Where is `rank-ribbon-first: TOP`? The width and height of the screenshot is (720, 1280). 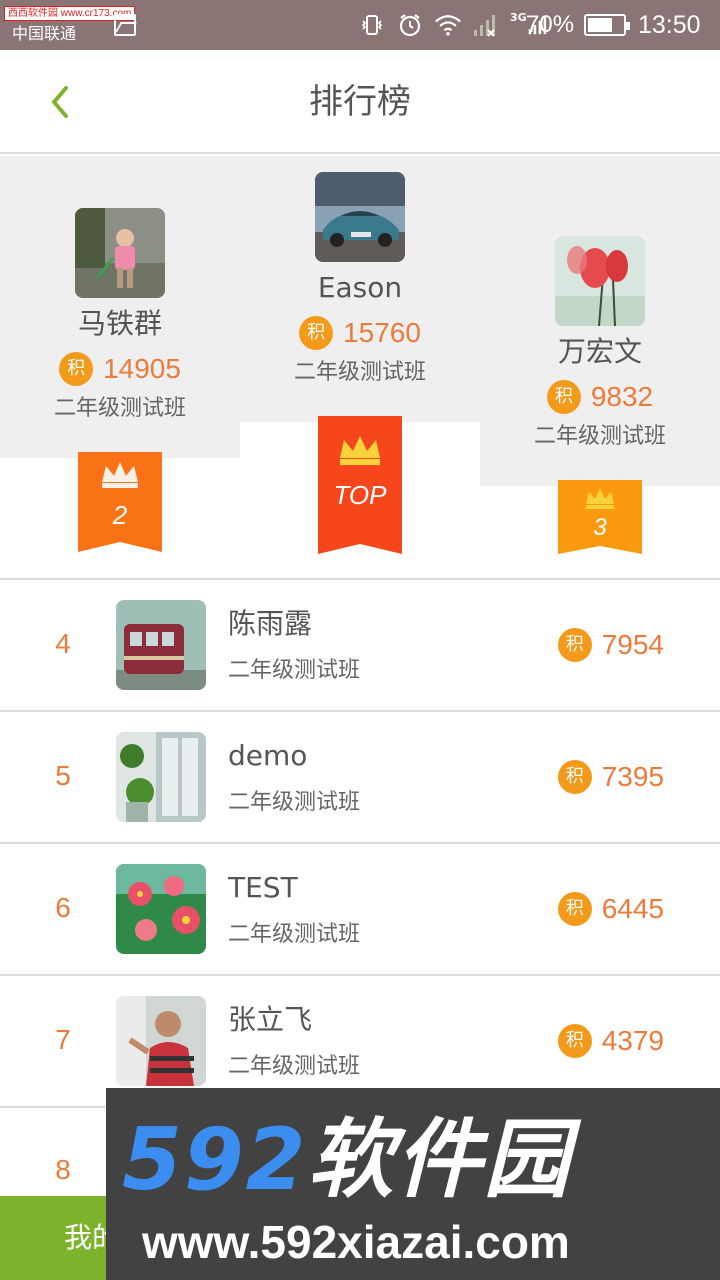
rank-ribbon-first: TOP is located at coordinates (360, 485).